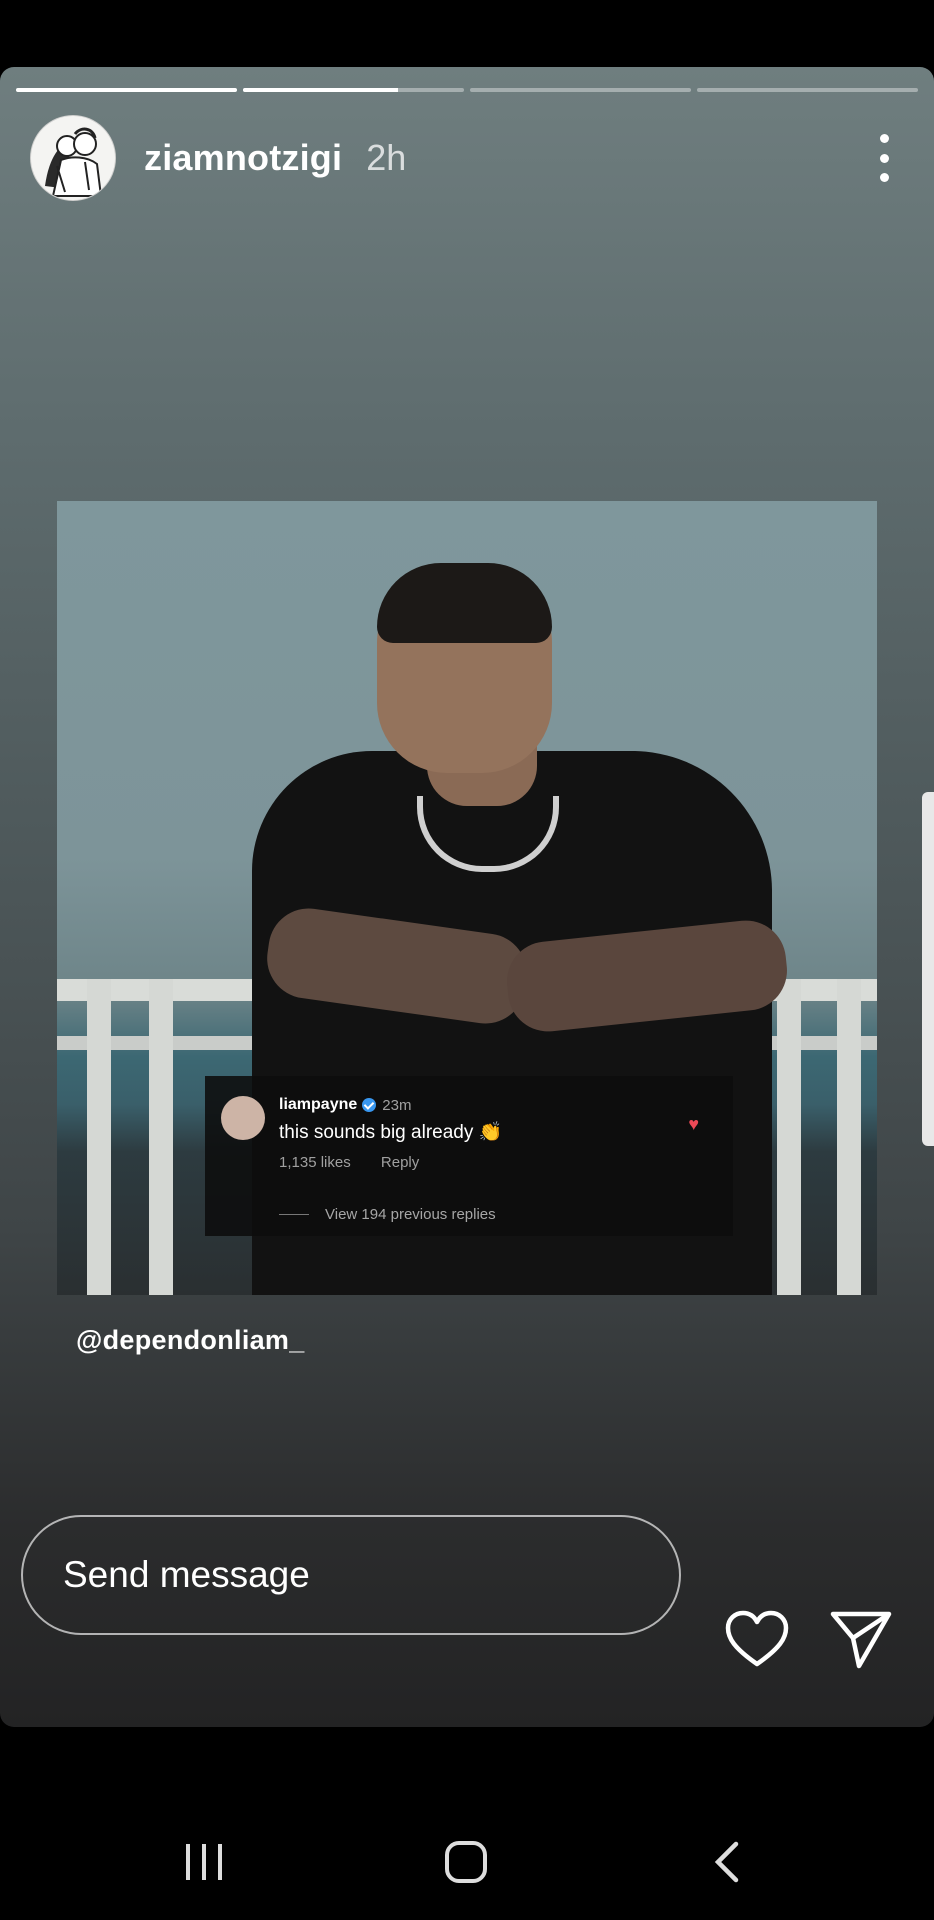  I want to click on send-message-placeholder: Send message, so click(186, 1574).